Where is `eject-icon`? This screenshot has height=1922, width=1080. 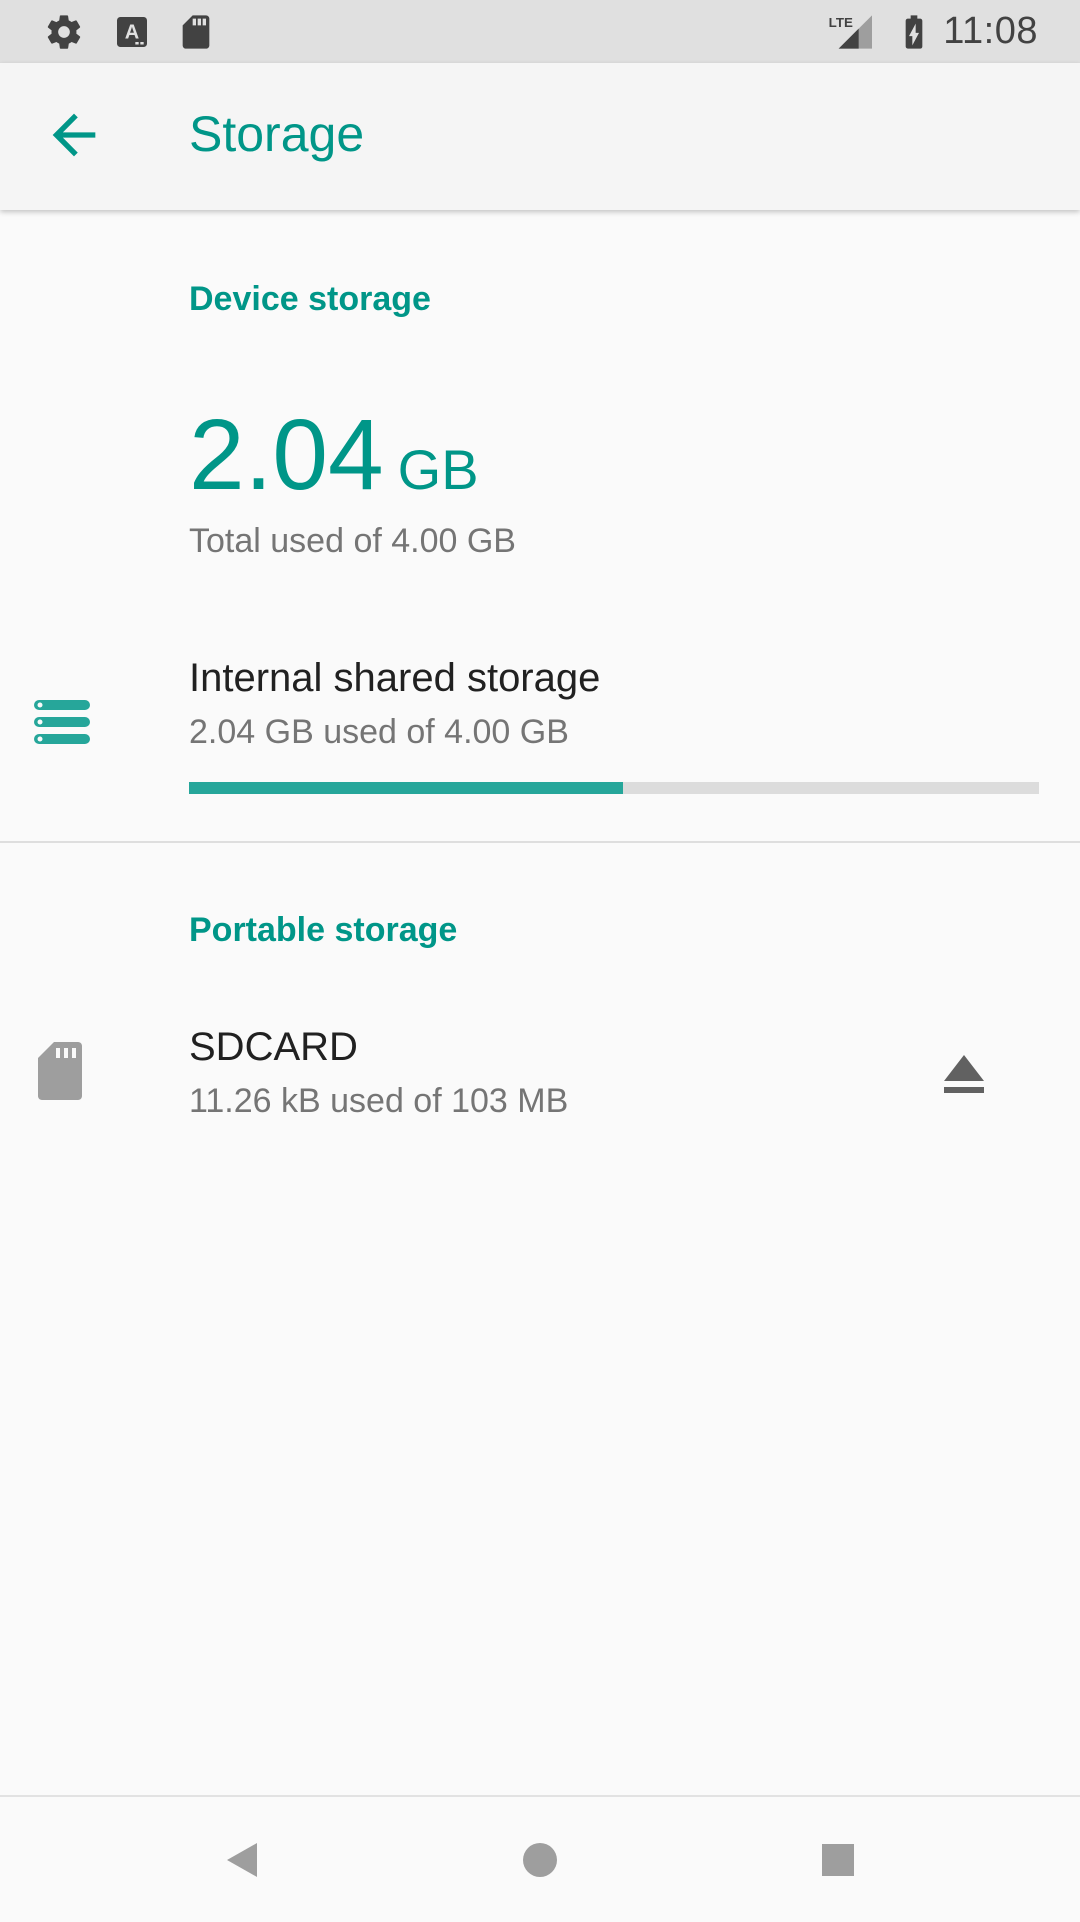
eject-icon is located at coordinates (964, 1079).